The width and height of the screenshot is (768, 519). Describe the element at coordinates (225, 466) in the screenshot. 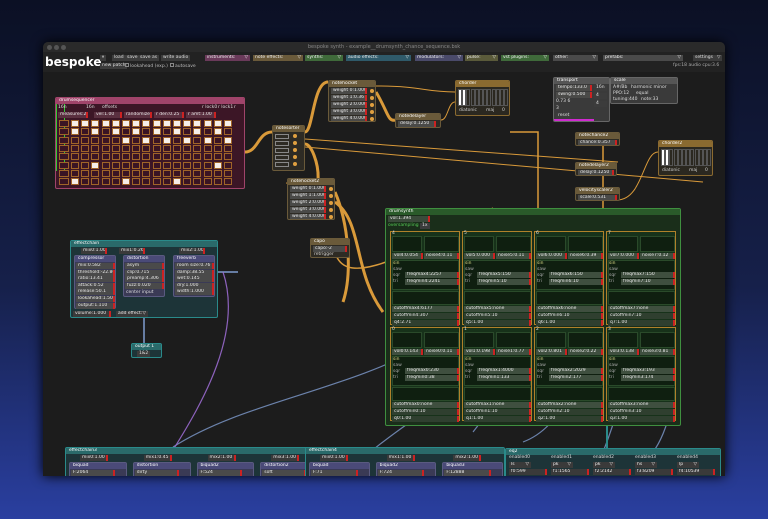

I see `effect-biquad2-title: biquad2` at that location.